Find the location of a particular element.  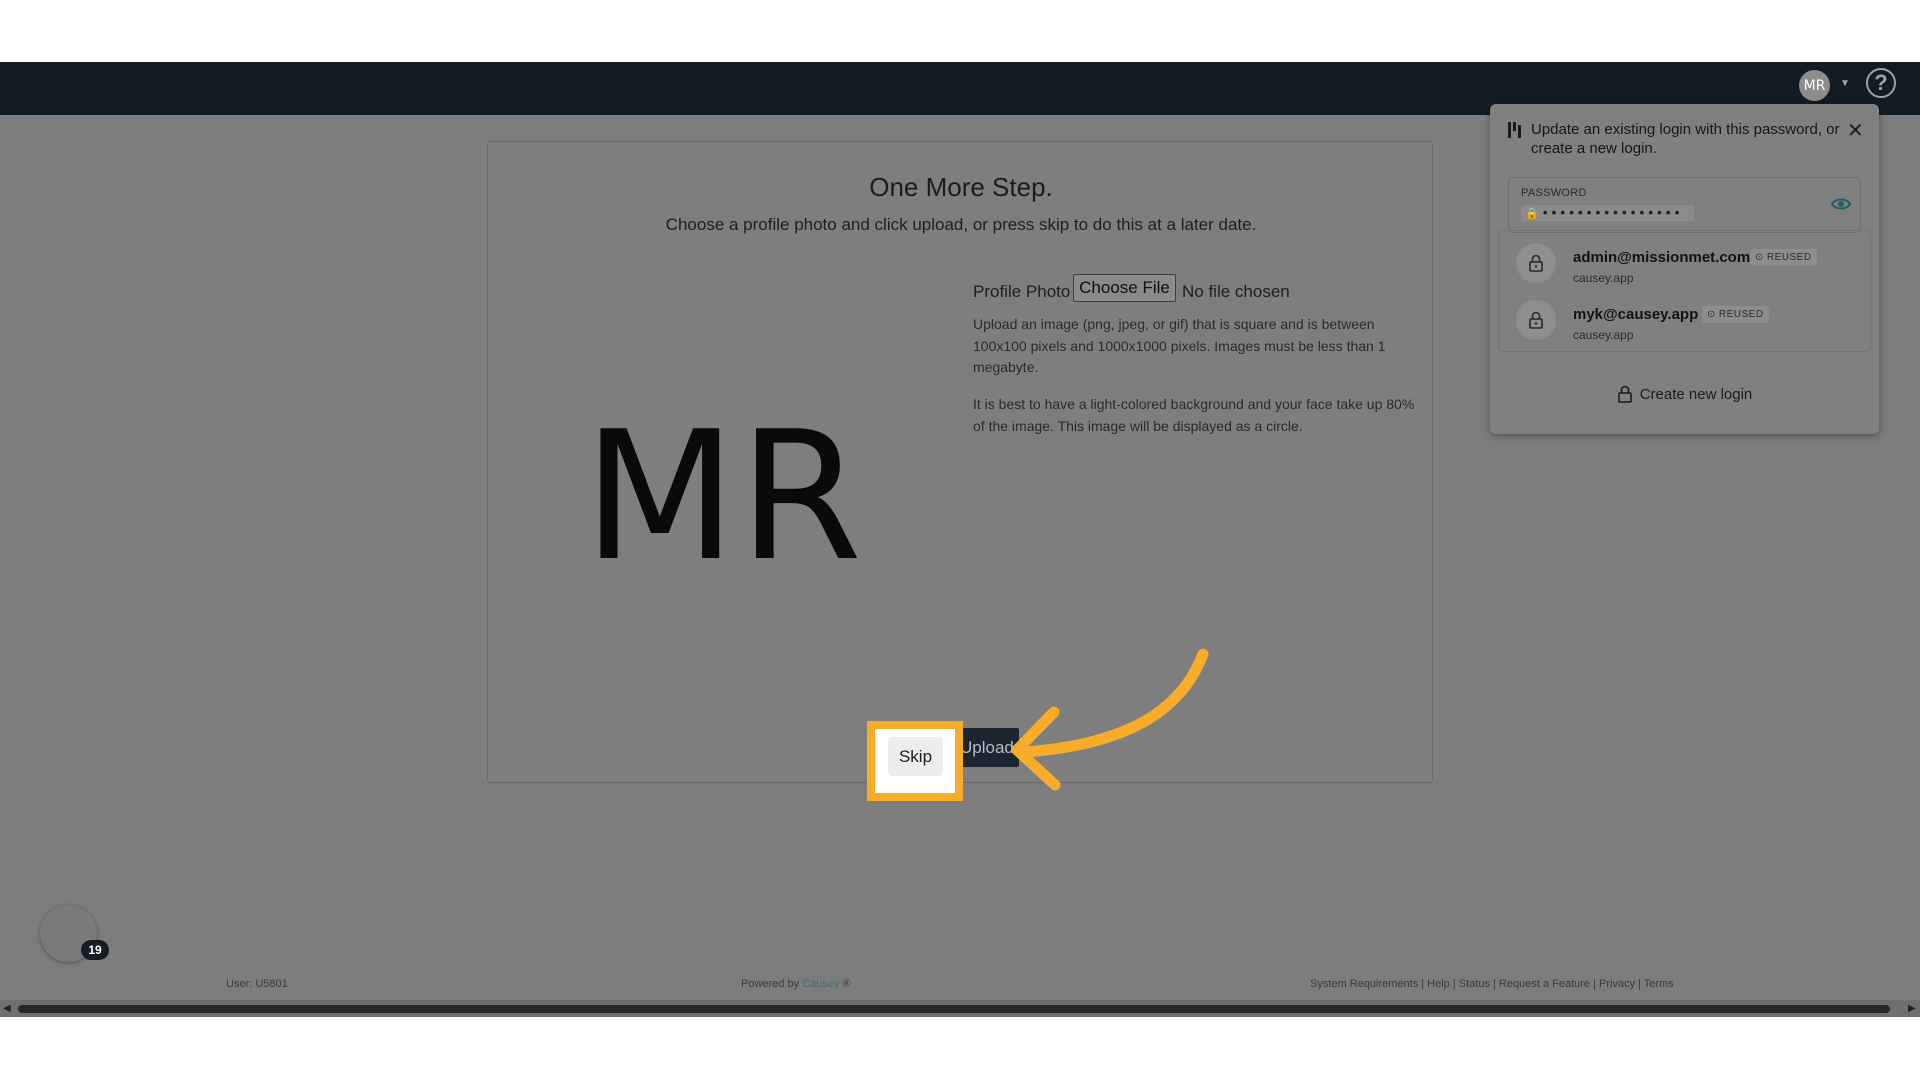

chevron-down-icon: ▼ is located at coordinates (1845, 83).